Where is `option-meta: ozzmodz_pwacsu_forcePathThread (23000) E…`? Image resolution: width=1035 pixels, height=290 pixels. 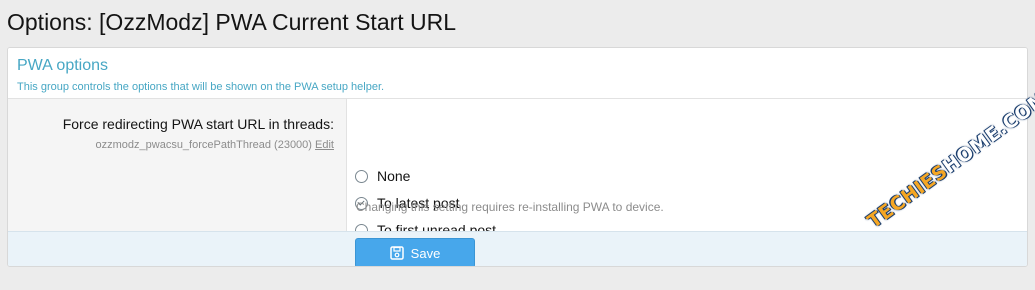
option-meta: ozzmodz_pwacsu_forcePathThread (23000) E… is located at coordinates (215, 145).